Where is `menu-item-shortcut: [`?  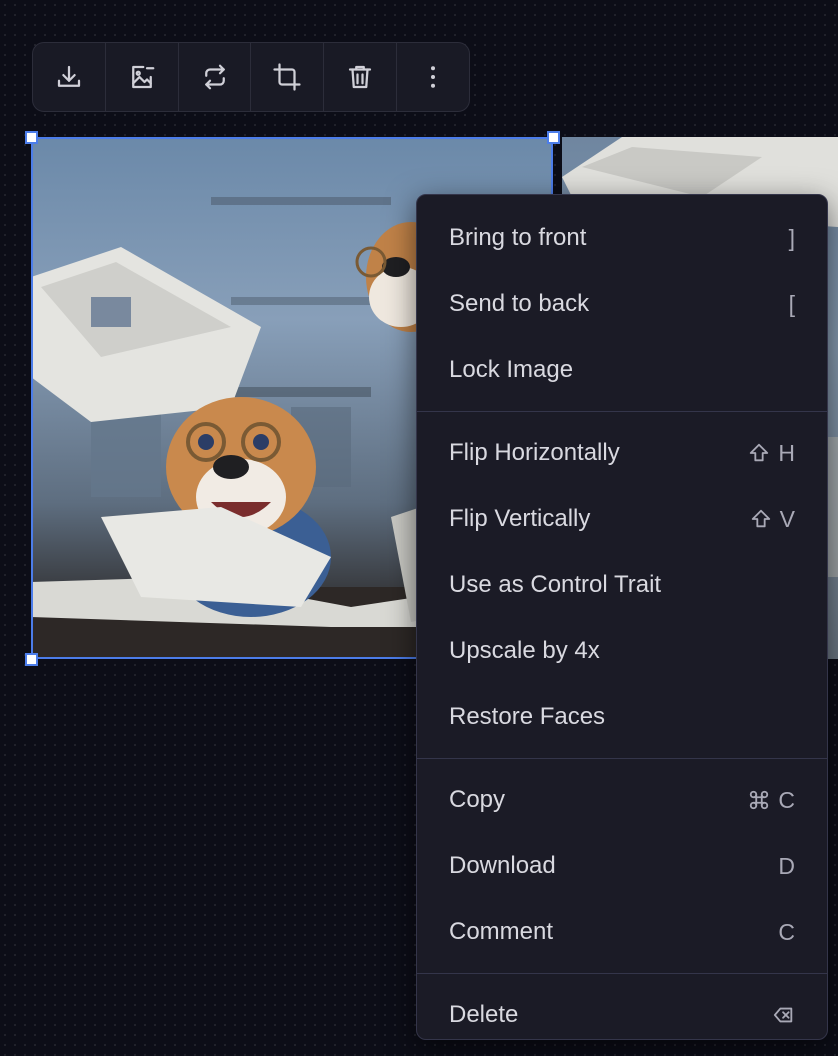 menu-item-shortcut: [ is located at coordinates (791, 303).